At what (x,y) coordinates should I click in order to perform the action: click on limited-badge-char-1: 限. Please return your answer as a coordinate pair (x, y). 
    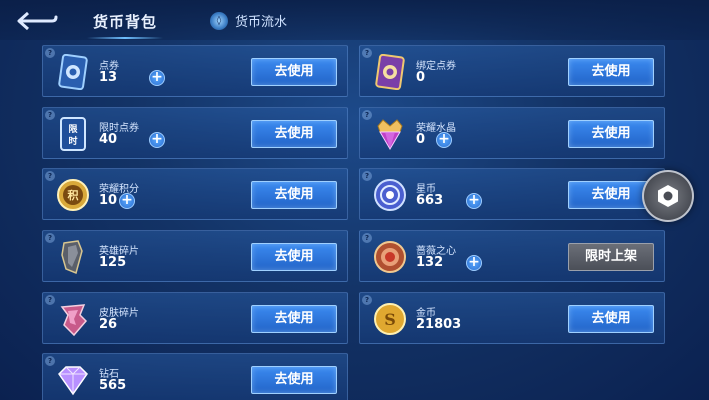
    Looking at the image, I should click on (73, 129).